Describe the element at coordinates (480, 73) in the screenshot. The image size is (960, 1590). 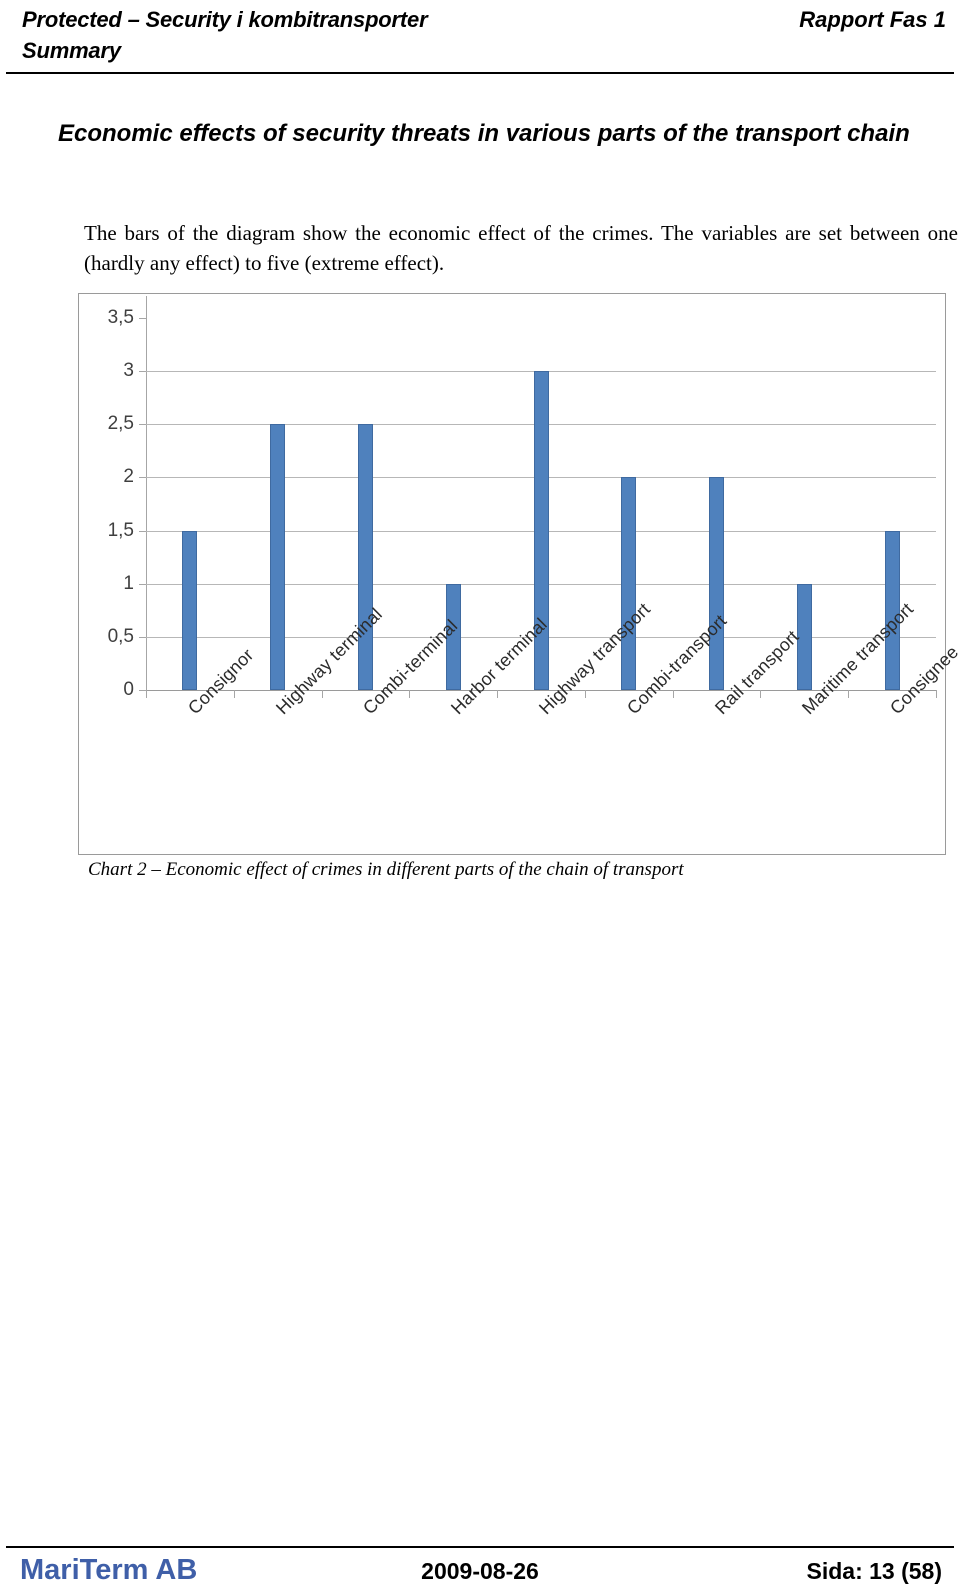
I see `header-divider` at that location.